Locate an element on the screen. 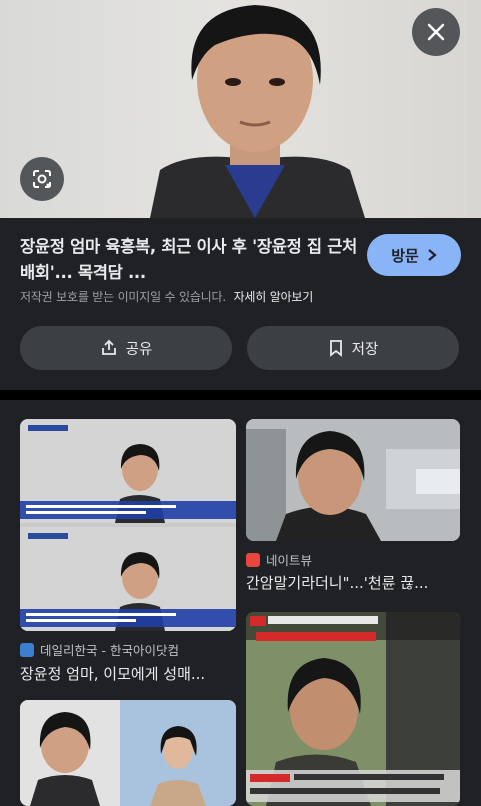 The image size is (481, 806). person-photo is located at coordinates (257, 111).